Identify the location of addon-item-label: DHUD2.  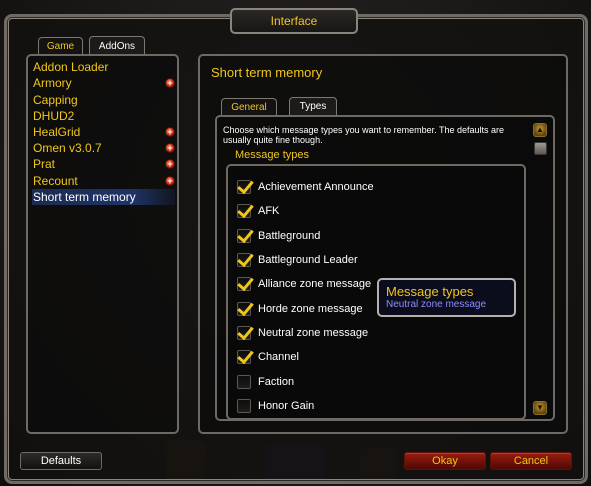
(54, 116).